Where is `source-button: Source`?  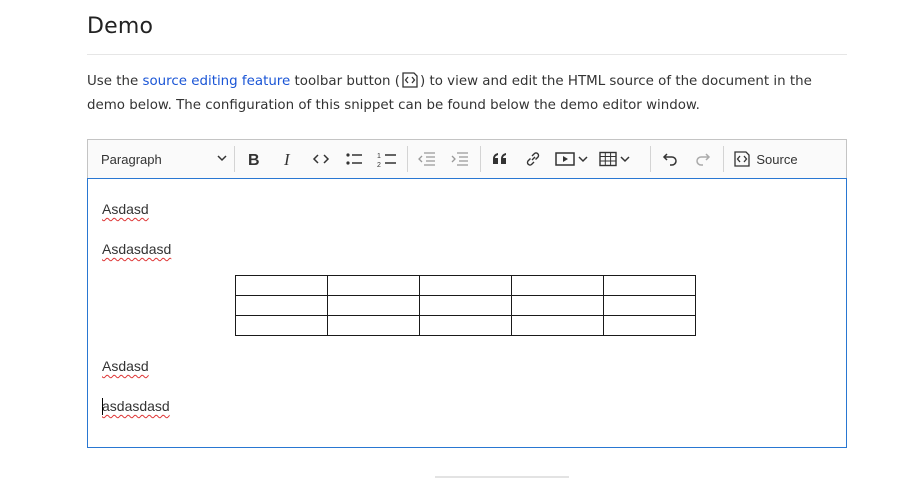 source-button: Source is located at coordinates (765, 159).